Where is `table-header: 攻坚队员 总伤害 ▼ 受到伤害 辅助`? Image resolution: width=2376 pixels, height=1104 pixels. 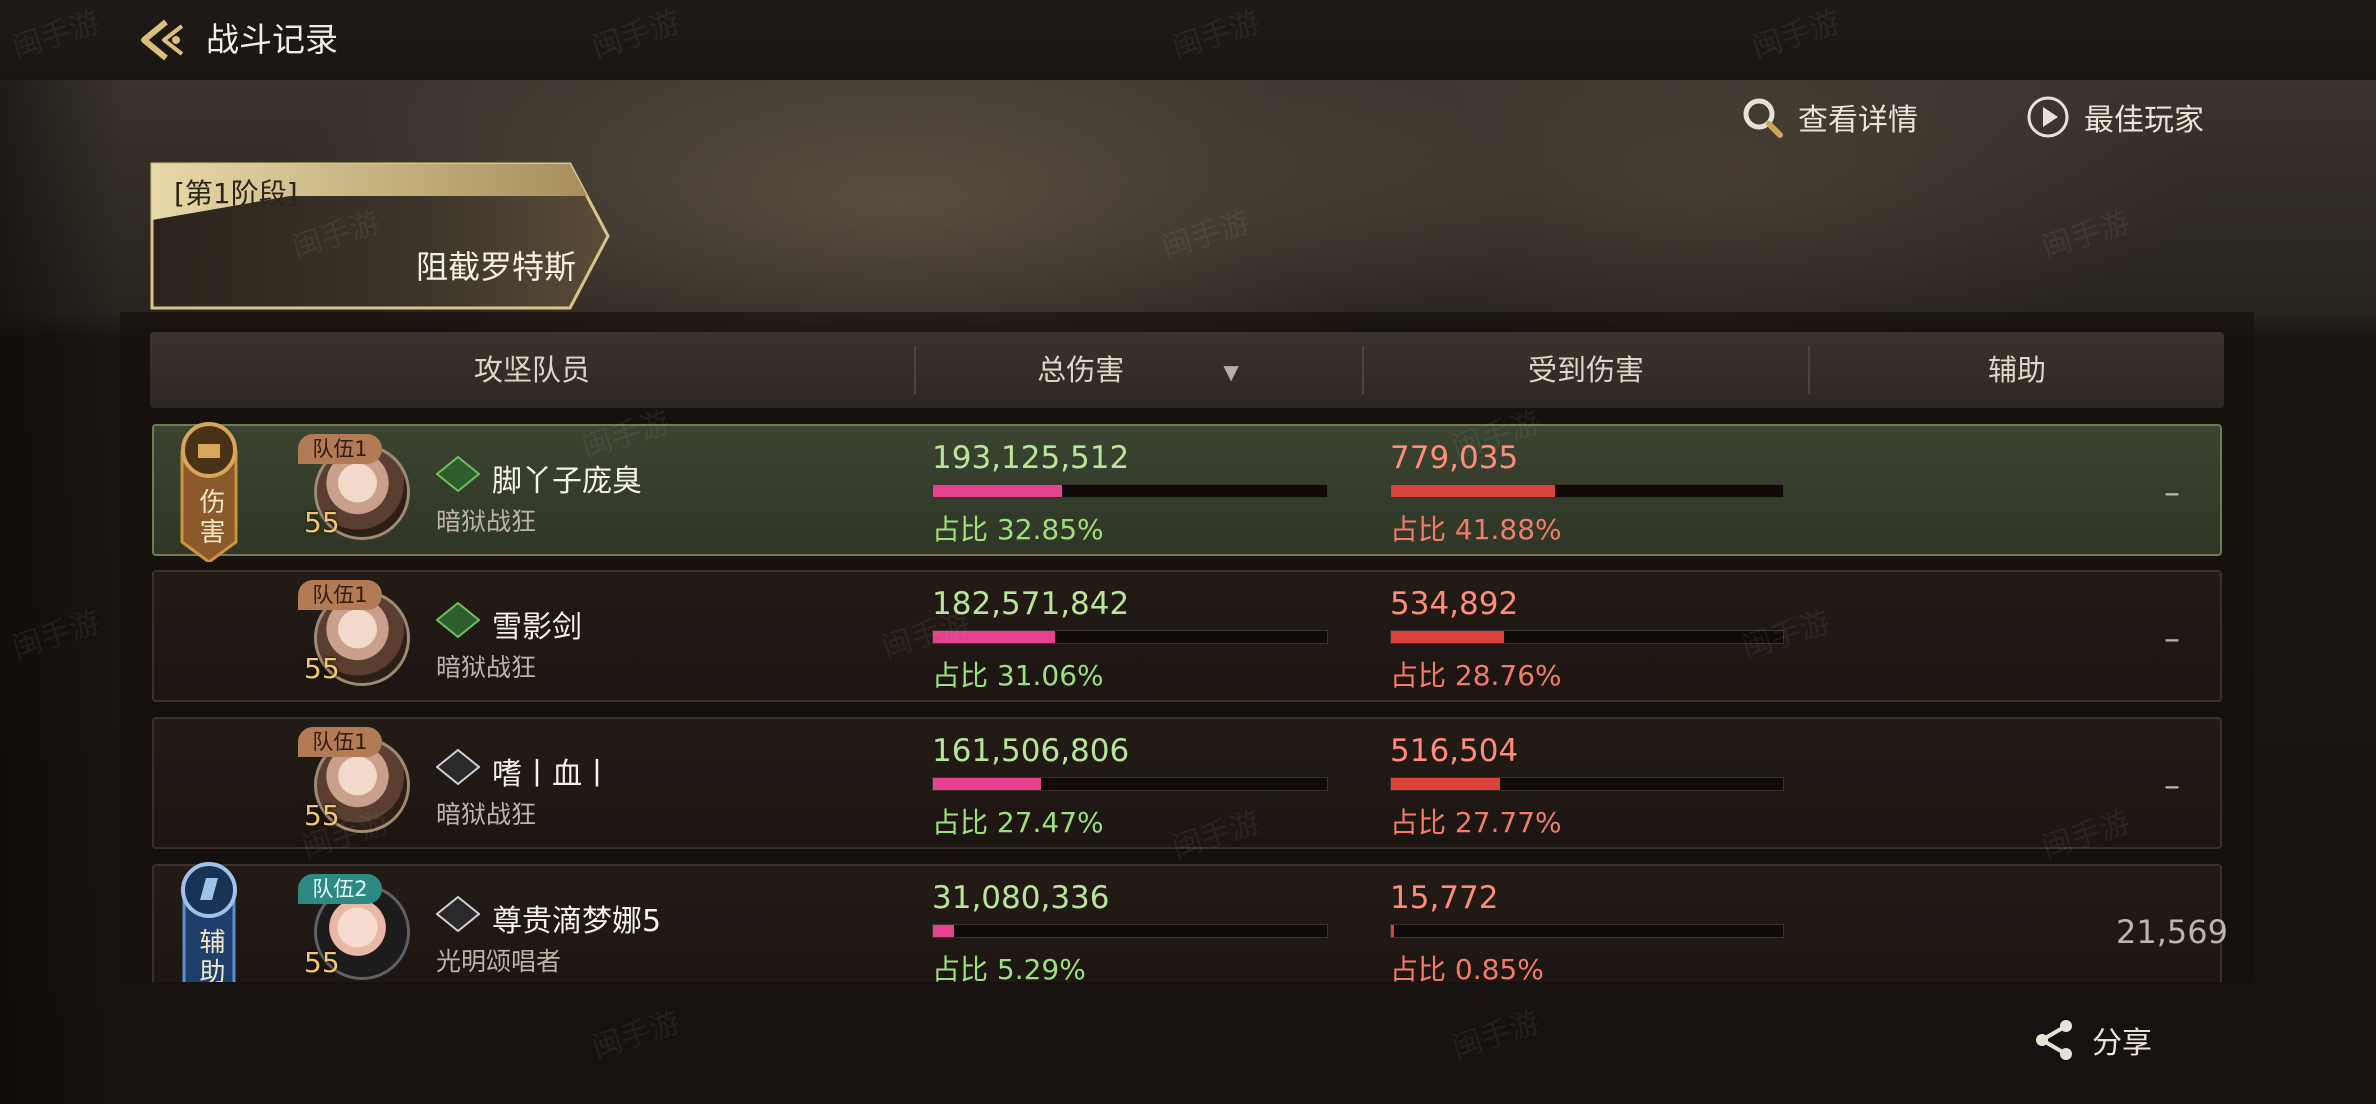 table-header: 攻坚队员 总伤害 ▼ 受到伤害 辅助 is located at coordinates (1187, 370).